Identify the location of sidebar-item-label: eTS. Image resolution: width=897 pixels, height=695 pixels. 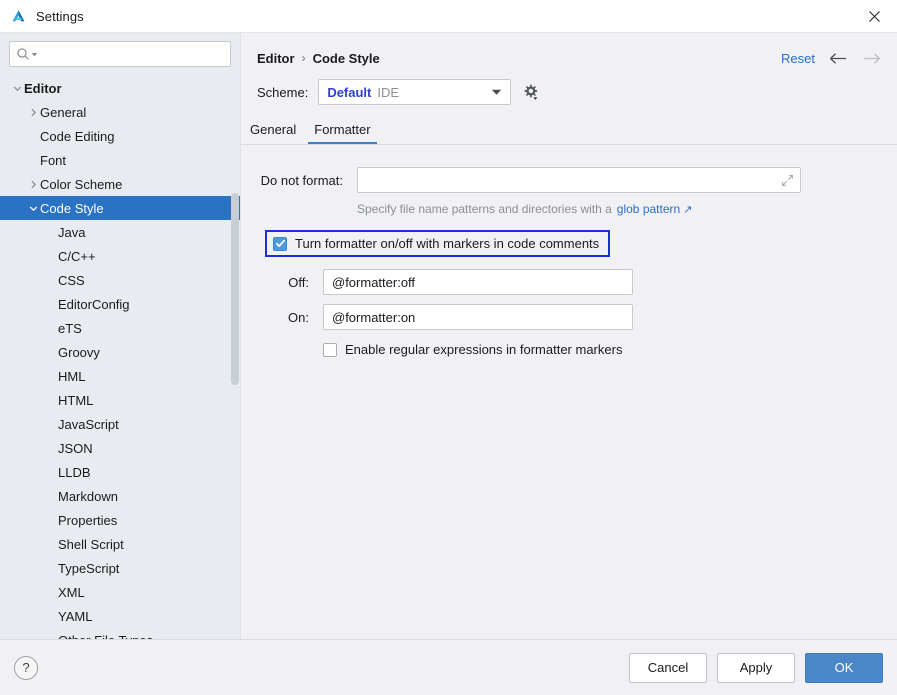
(70, 328).